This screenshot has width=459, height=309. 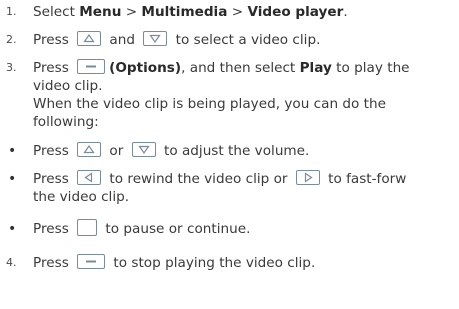 I want to click on bullet-text-mid: to rewind the video clip or, so click(x=198, y=179).